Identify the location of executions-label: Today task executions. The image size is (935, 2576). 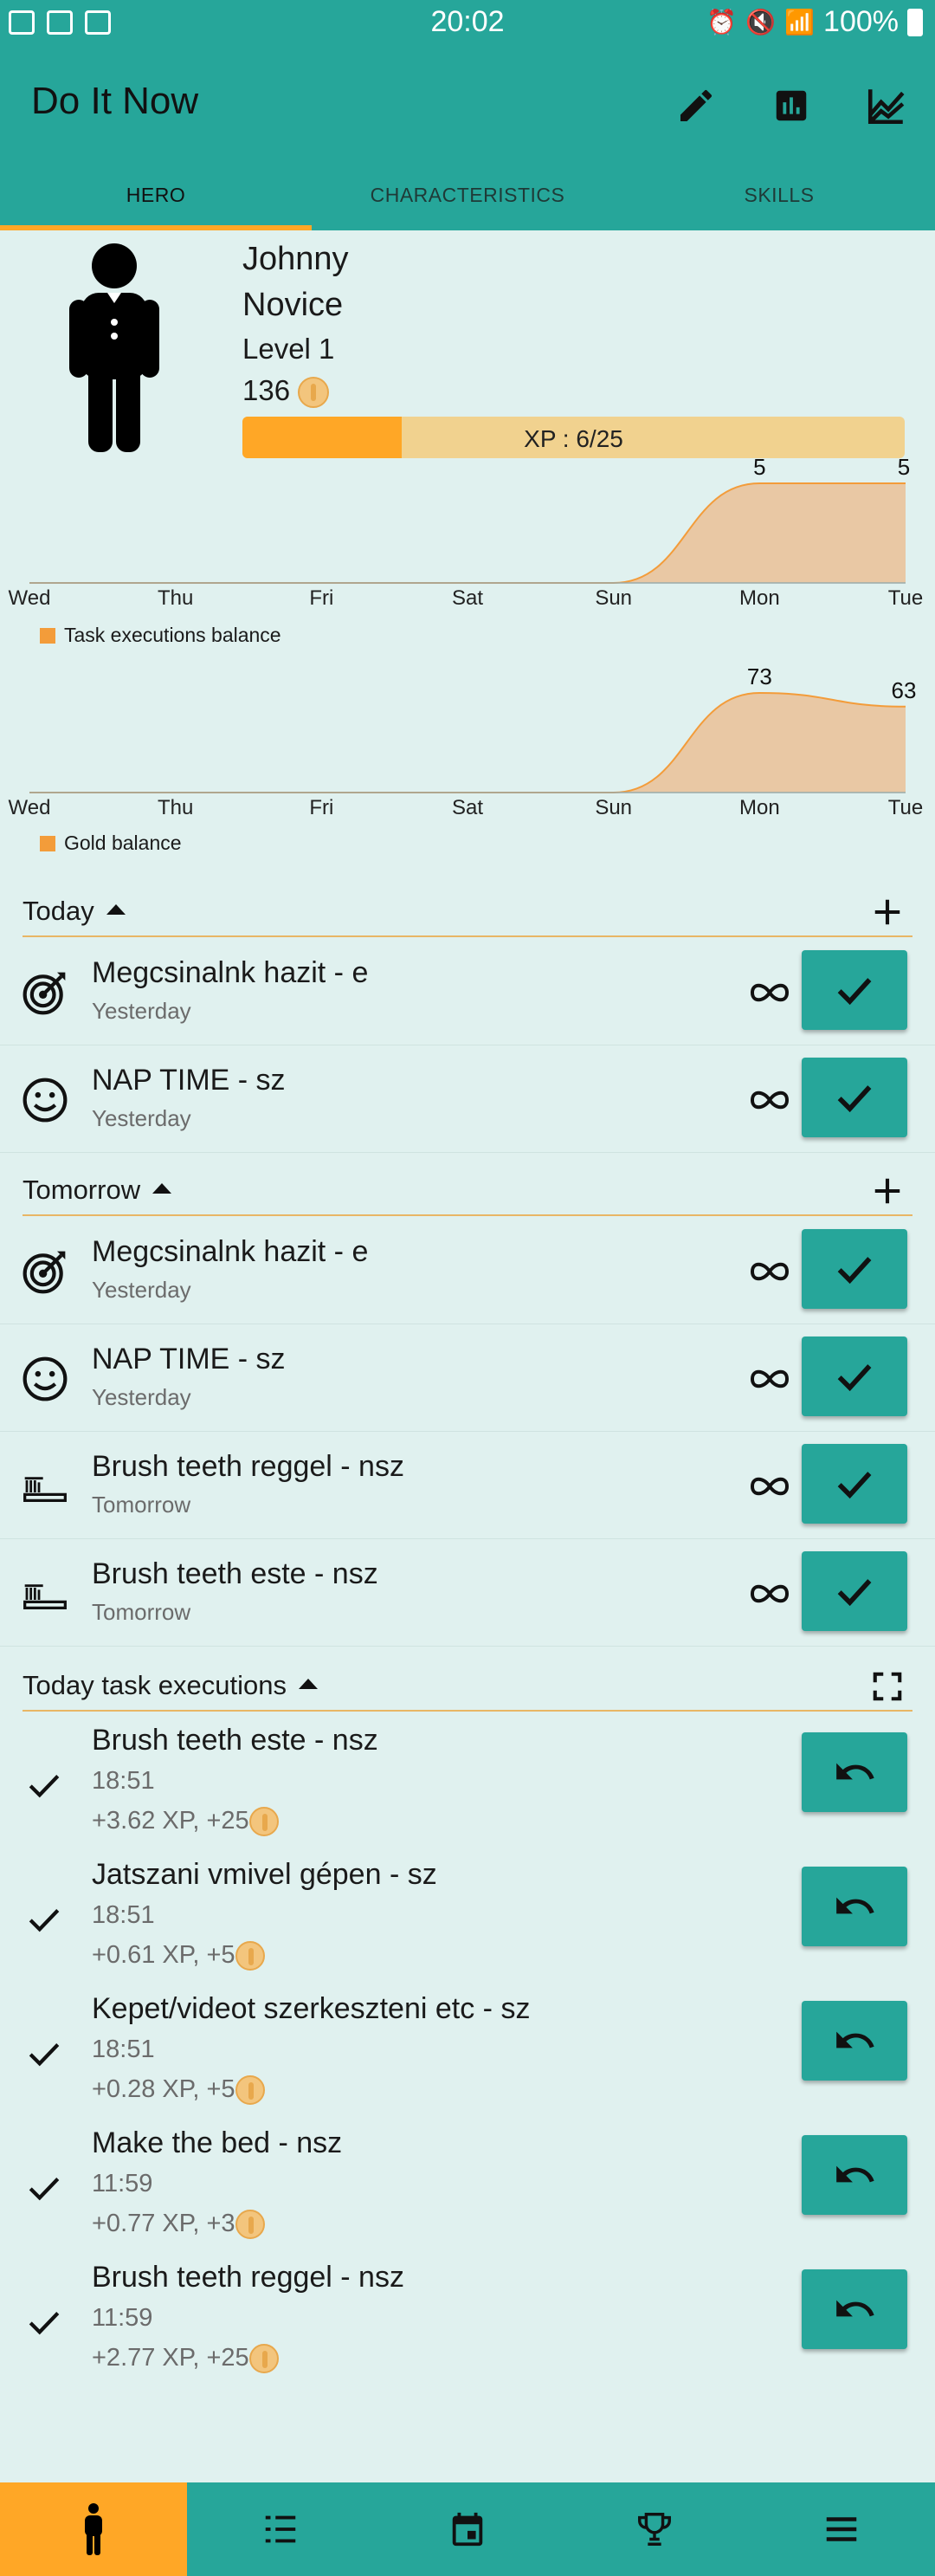
(155, 1685).